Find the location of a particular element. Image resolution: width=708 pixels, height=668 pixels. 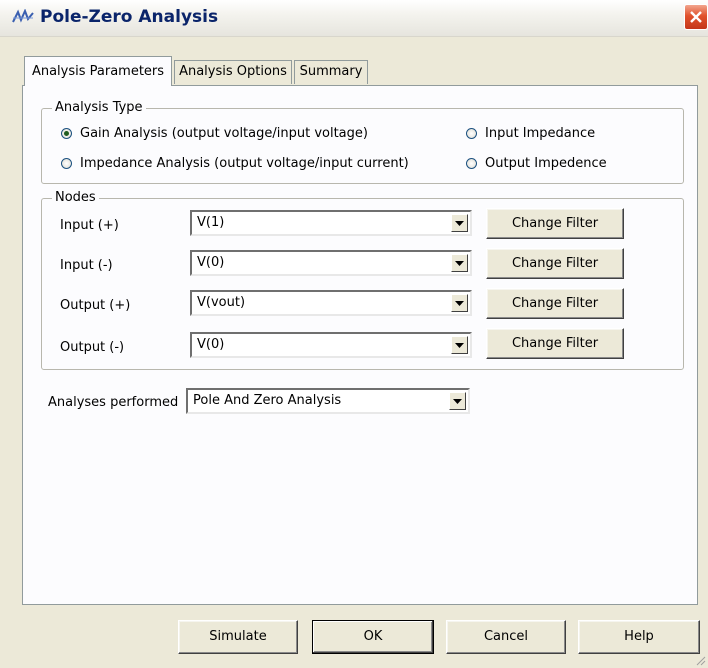

window-title: Pole-Zero Analysis is located at coordinates (129, 17).